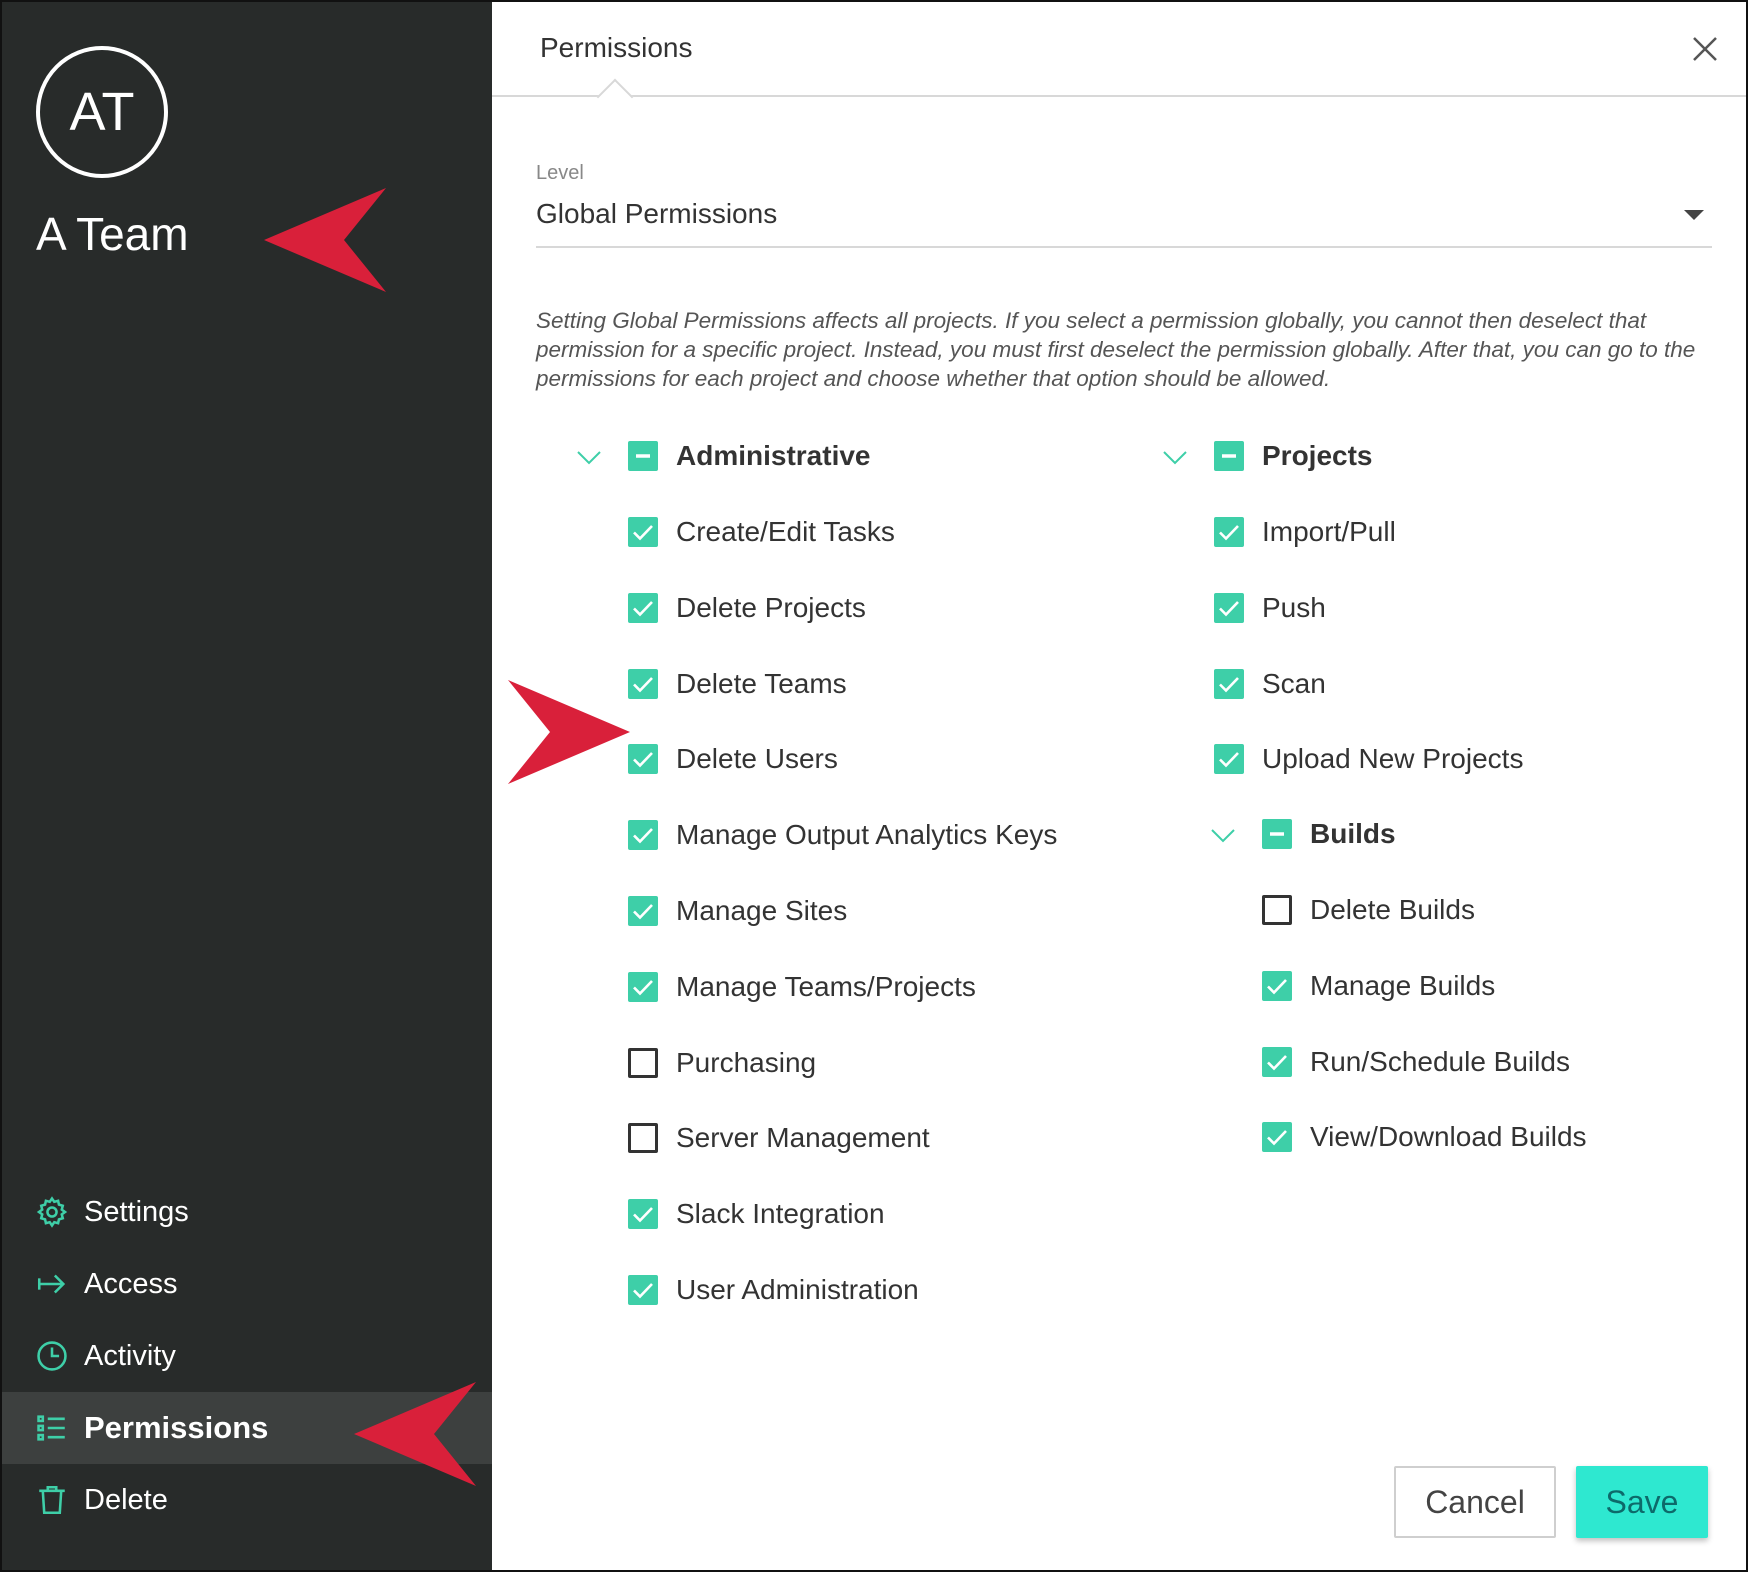 This screenshot has height=1572, width=1748. What do you see at coordinates (1424, 1137) in the screenshot?
I see `permission-row: View/Download Builds` at bounding box center [1424, 1137].